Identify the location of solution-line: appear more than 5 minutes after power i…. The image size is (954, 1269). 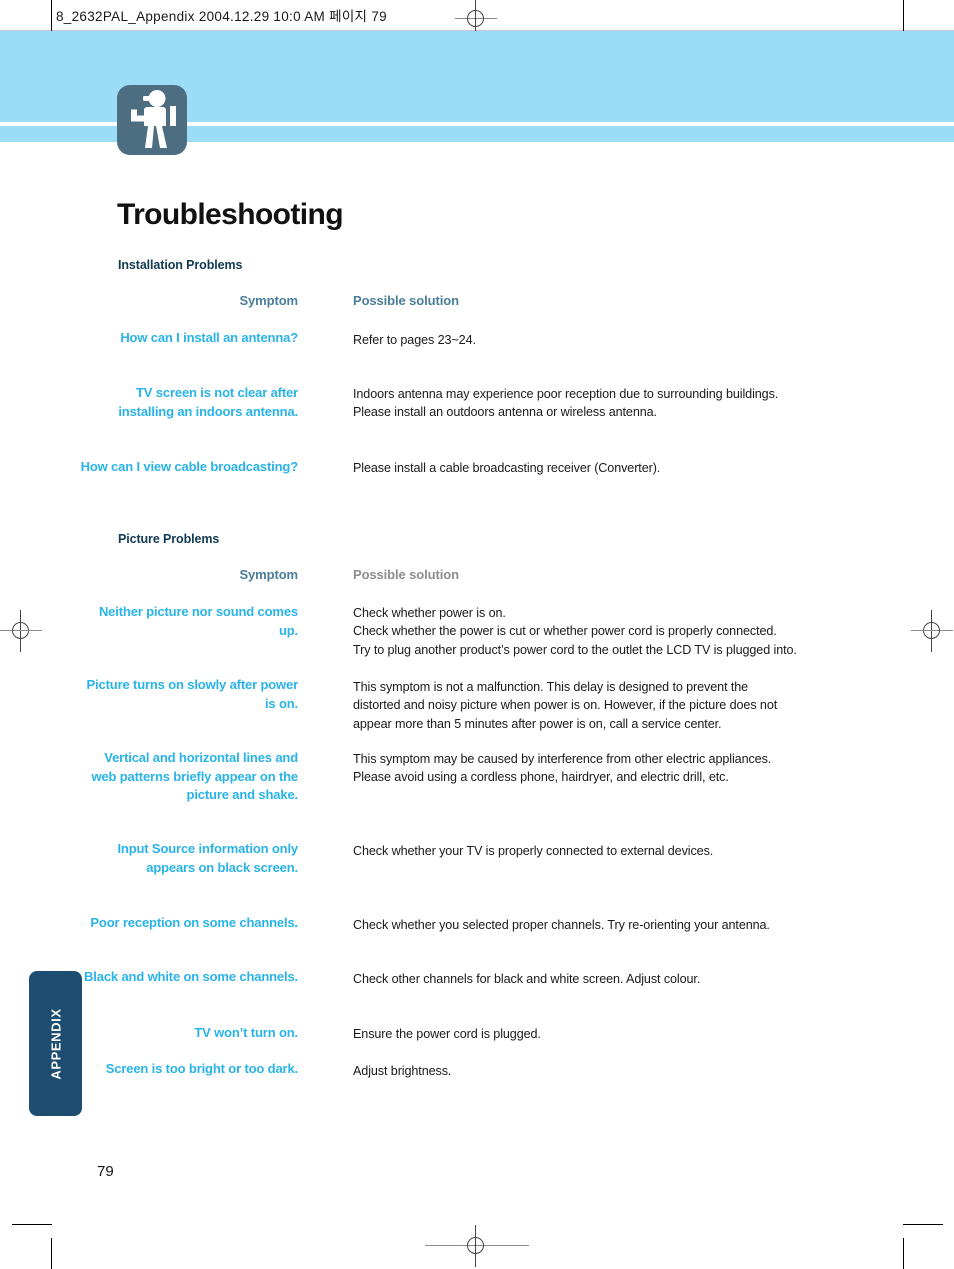
(537, 723).